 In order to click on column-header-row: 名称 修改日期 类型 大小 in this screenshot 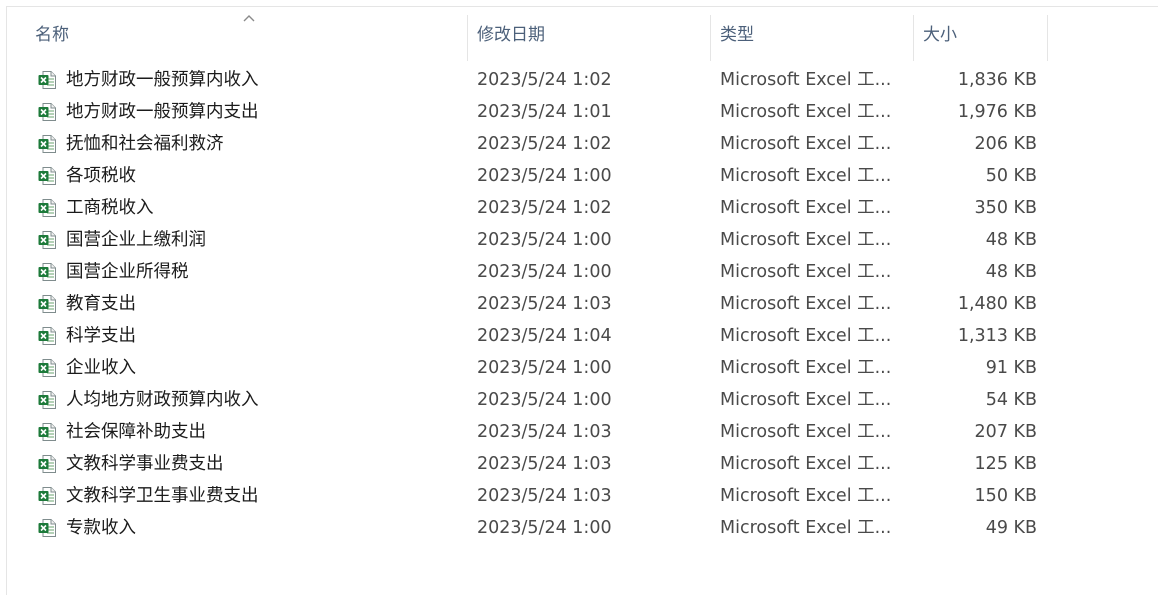, I will do `click(582, 38)`.